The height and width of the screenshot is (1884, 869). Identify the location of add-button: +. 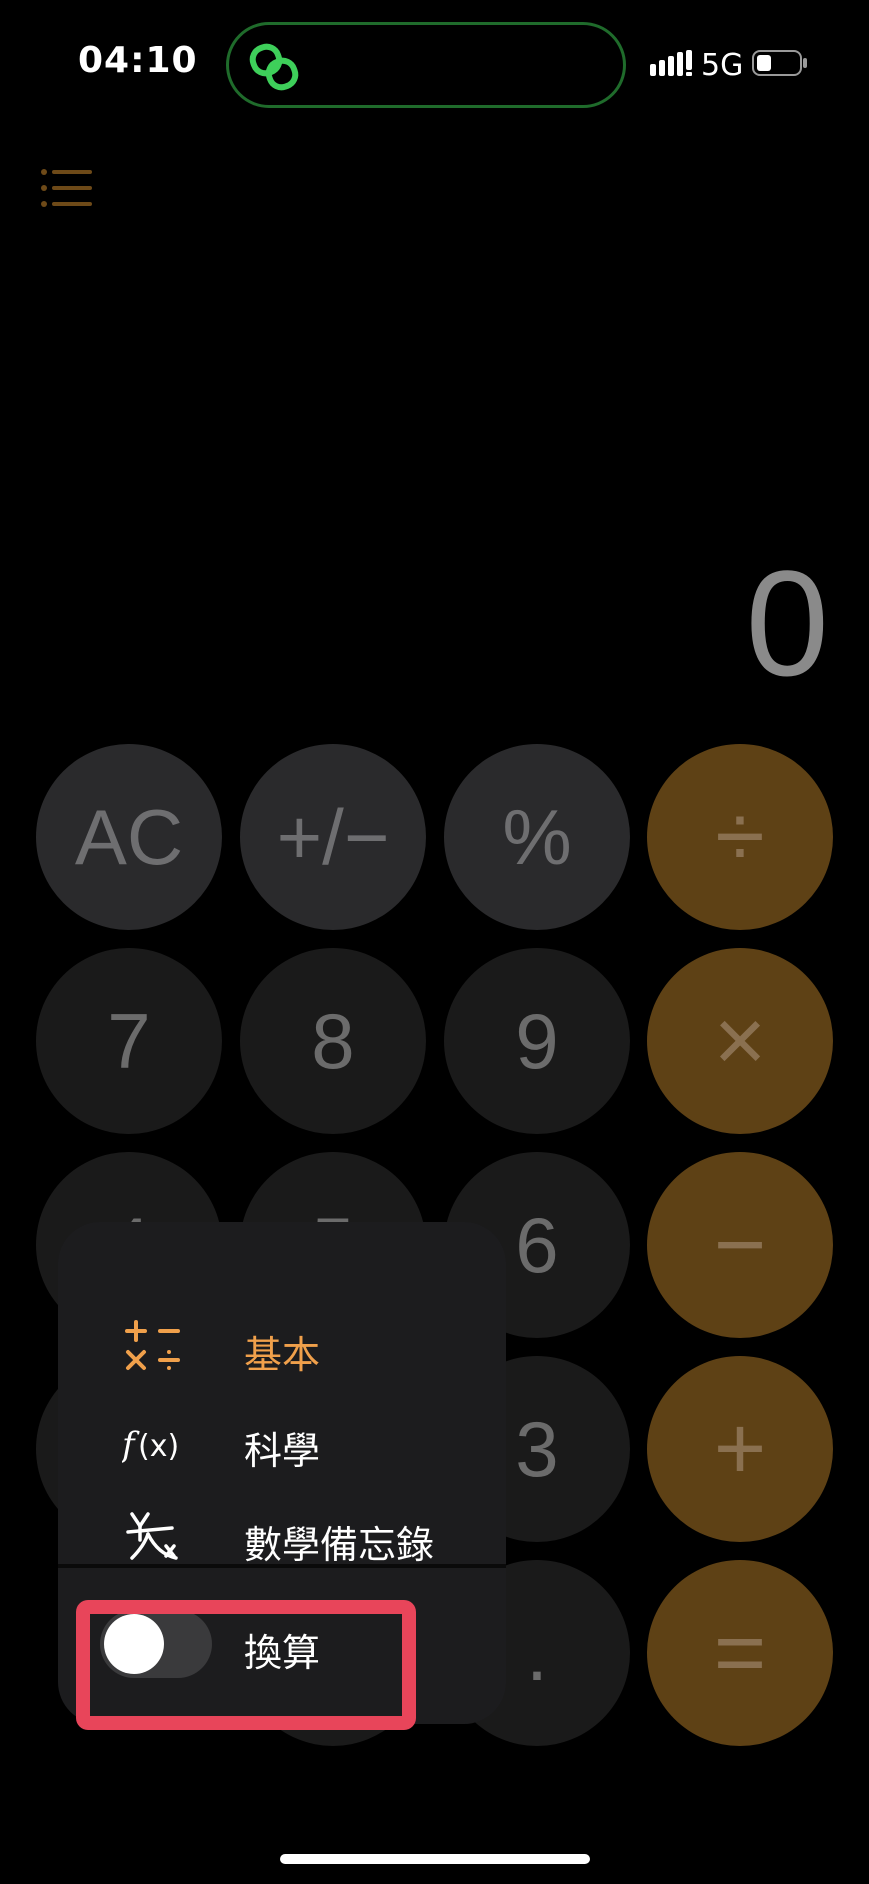
(740, 1449).